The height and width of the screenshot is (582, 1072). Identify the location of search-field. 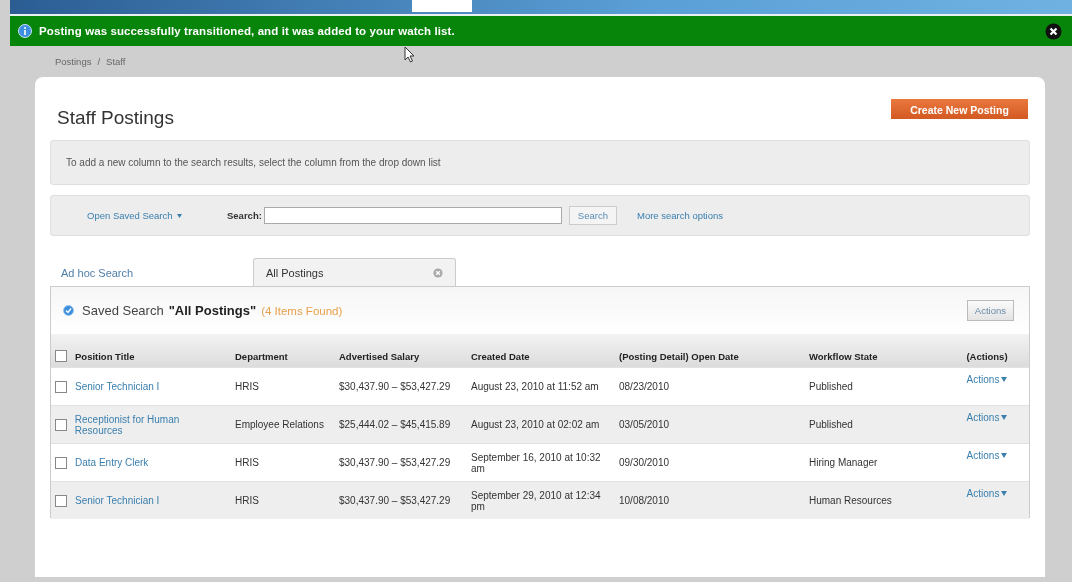
(412, 215).